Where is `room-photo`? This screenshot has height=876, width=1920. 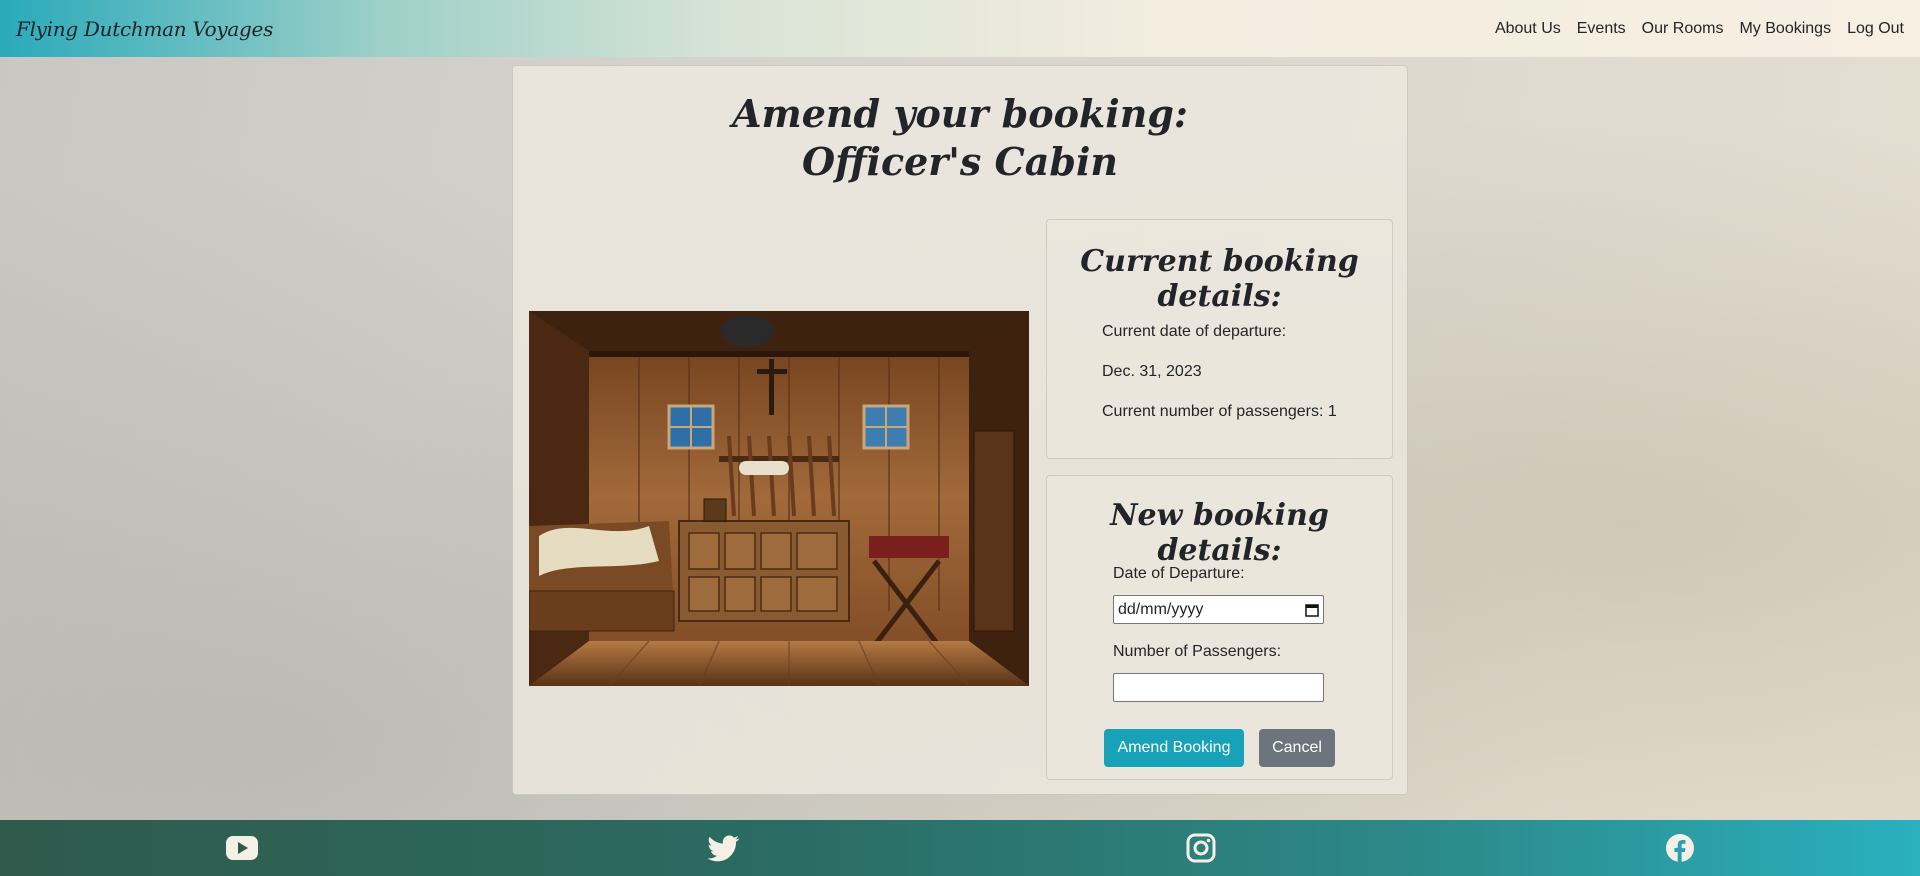
room-photo is located at coordinates (779, 498).